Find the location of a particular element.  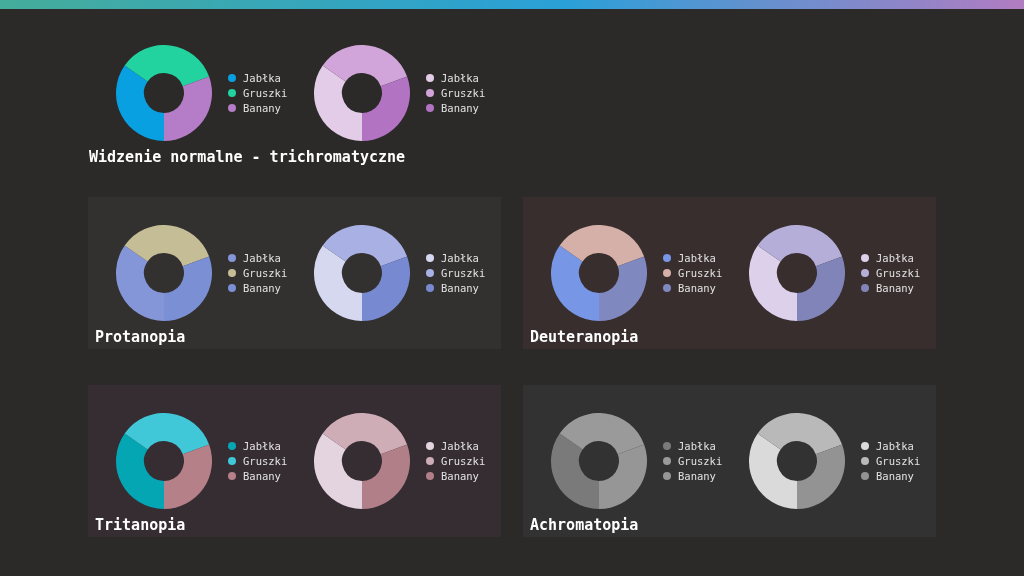

section-title: Widzenie normalne - trichromatyczne is located at coordinates (248, 157).